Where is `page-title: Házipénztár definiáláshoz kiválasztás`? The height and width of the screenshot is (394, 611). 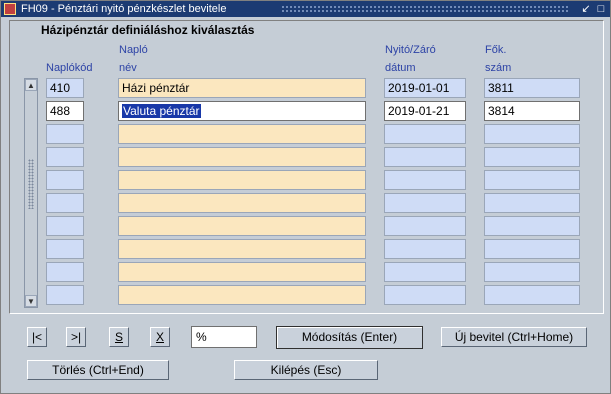 page-title: Házipénztár definiáláshoz kiválasztás is located at coordinates (148, 30).